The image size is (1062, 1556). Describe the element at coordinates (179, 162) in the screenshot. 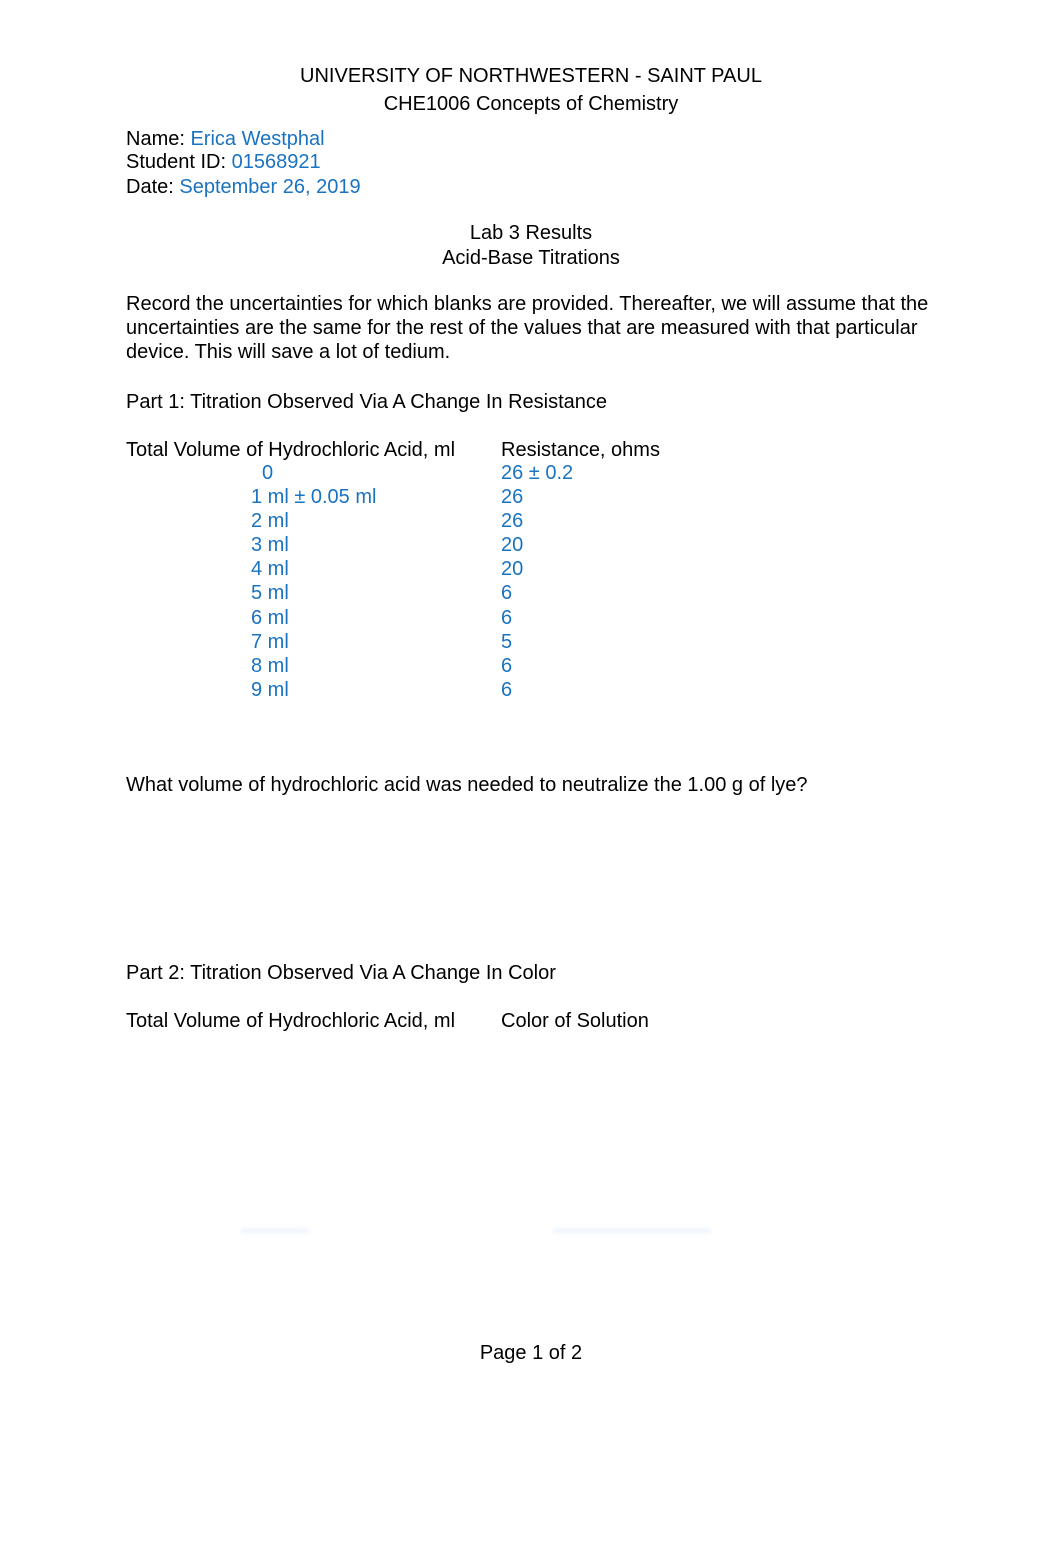

I see `student-id-label: Student ID:` at that location.